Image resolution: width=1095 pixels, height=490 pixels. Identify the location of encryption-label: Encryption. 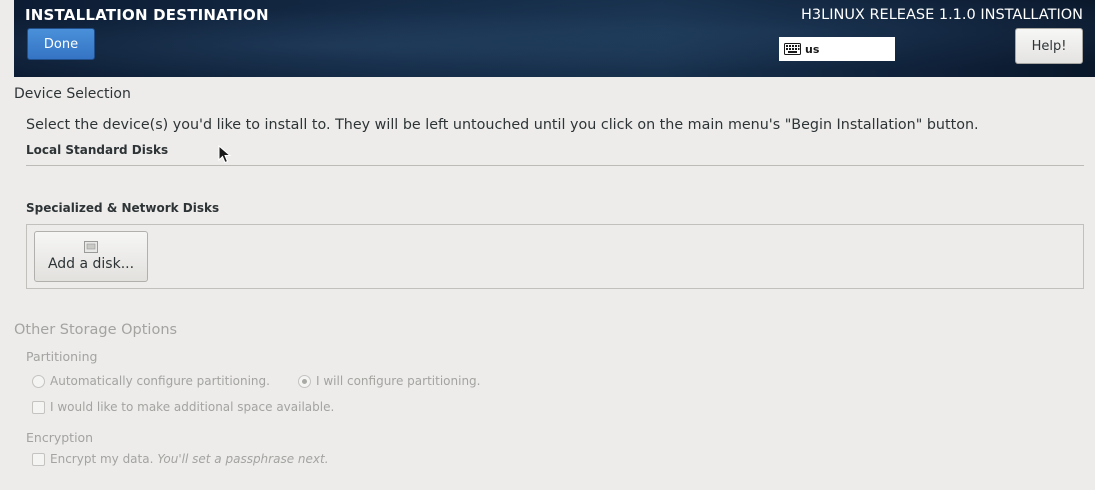
(60, 437).